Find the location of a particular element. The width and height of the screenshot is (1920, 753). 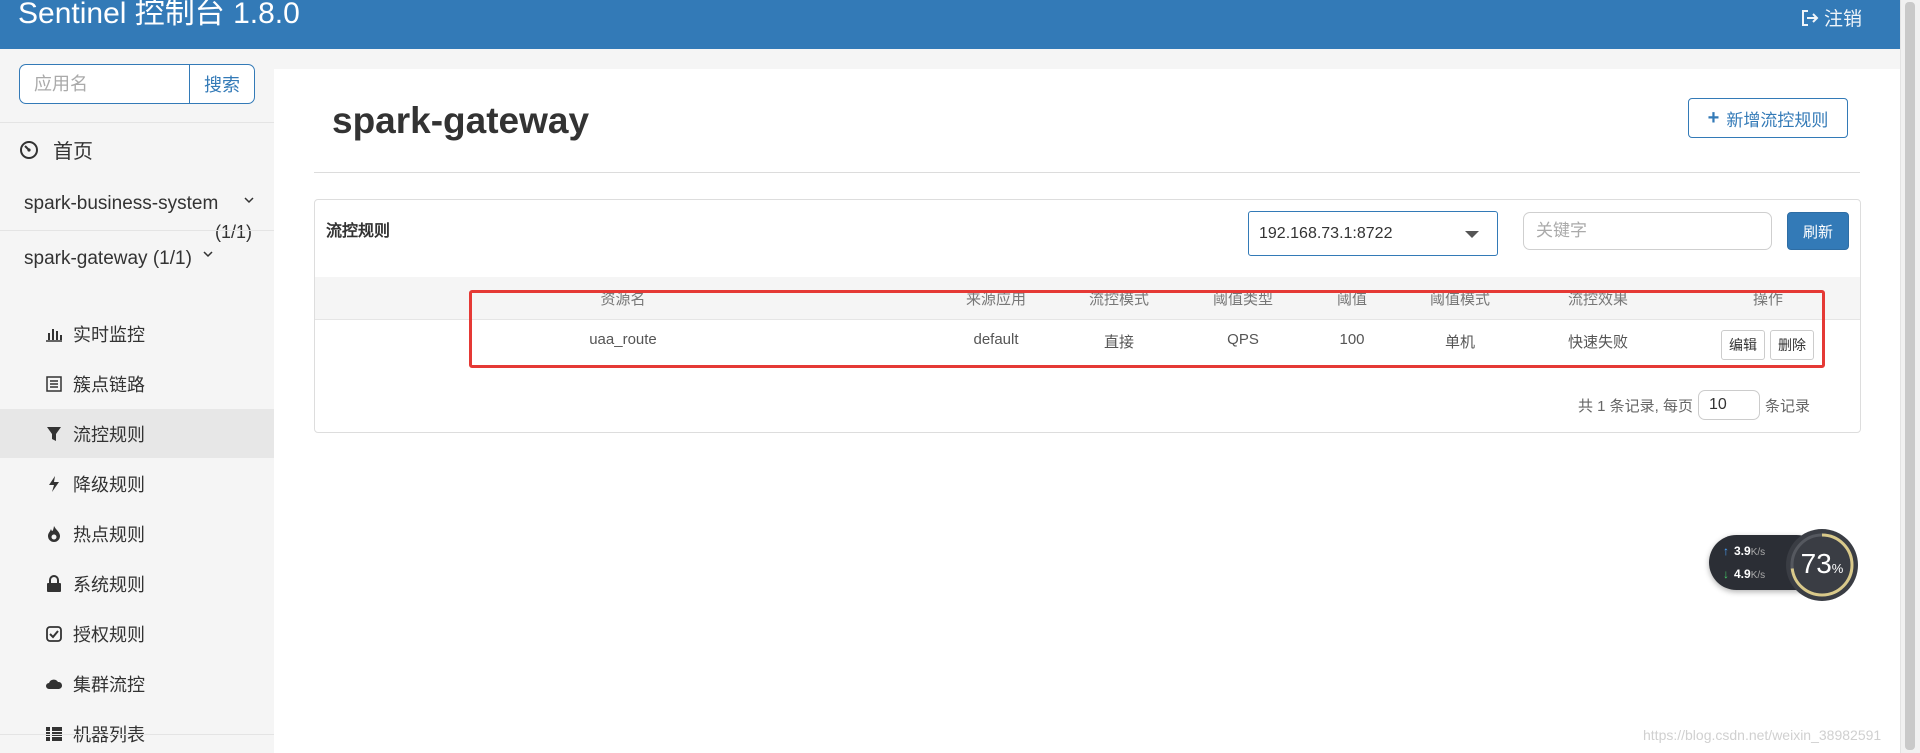

title-divider is located at coordinates (1087, 172).